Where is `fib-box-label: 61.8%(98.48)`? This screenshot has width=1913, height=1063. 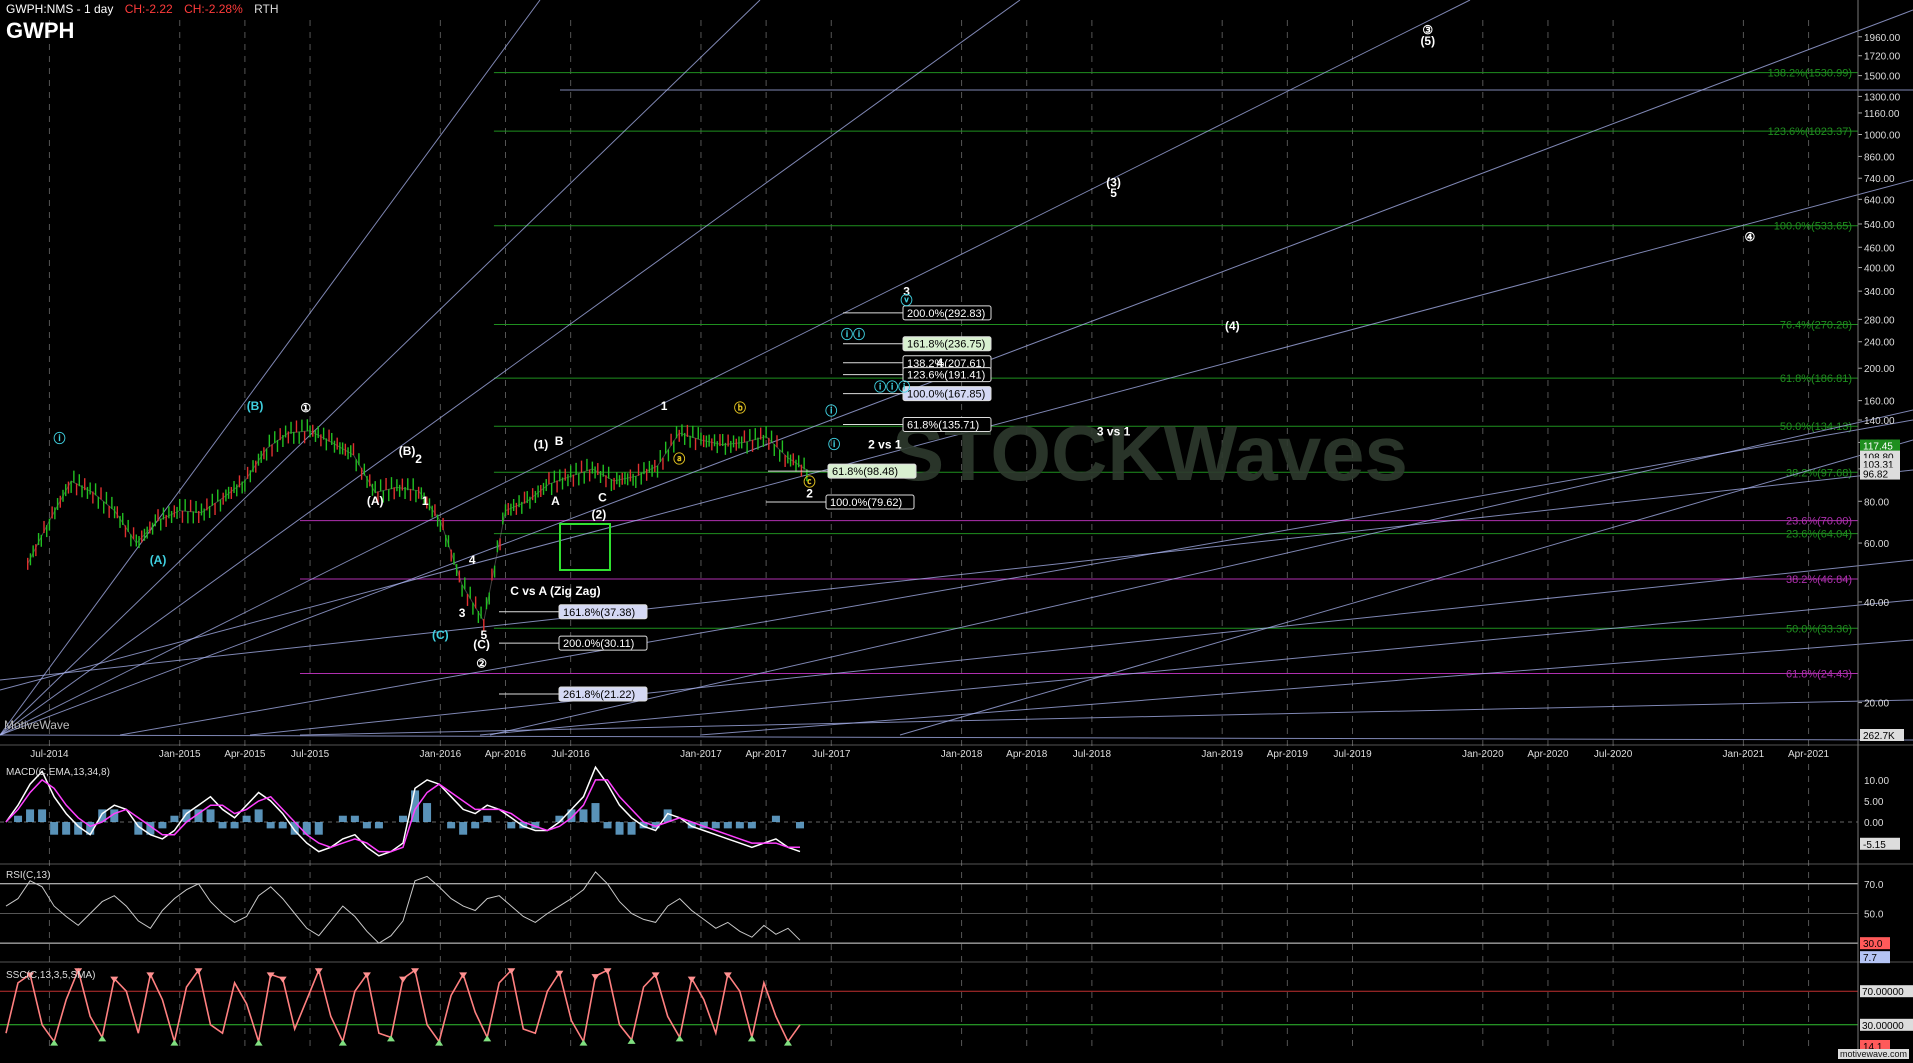
fib-box-label: 61.8%(98.48) is located at coordinates (865, 472).